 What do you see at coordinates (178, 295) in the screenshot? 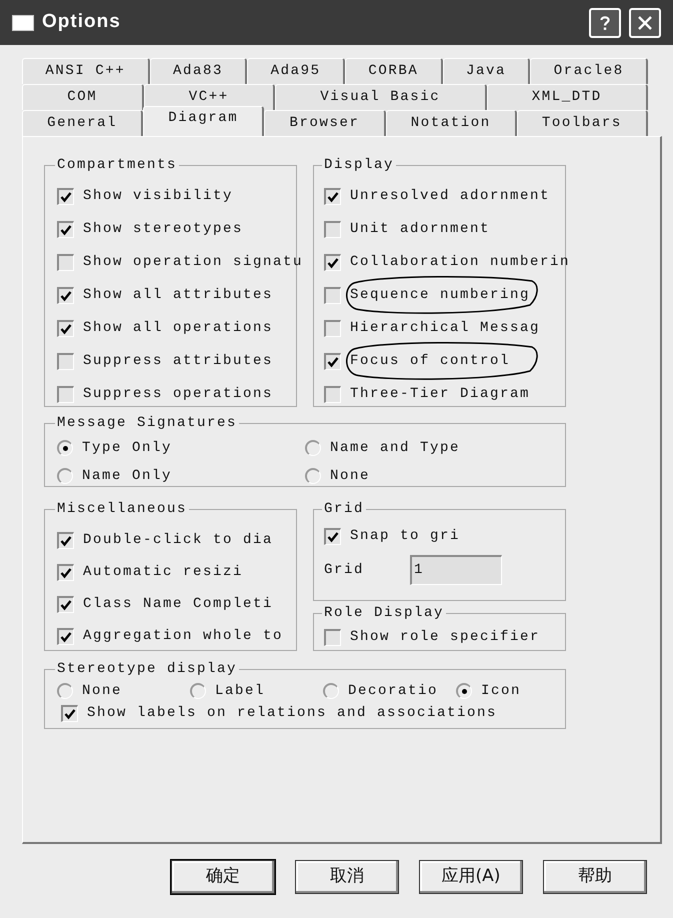
I see `checkbox-label: Show all attributes` at bounding box center [178, 295].